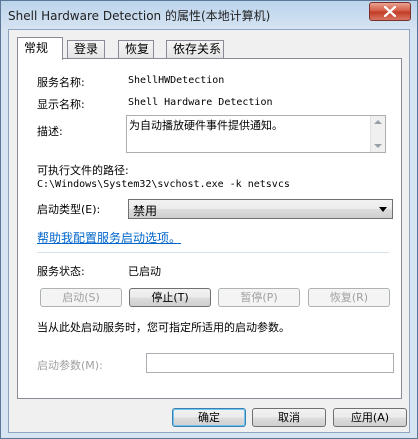 Image resolution: width=418 pixels, height=439 pixels. I want to click on close-button, so click(390, 11).